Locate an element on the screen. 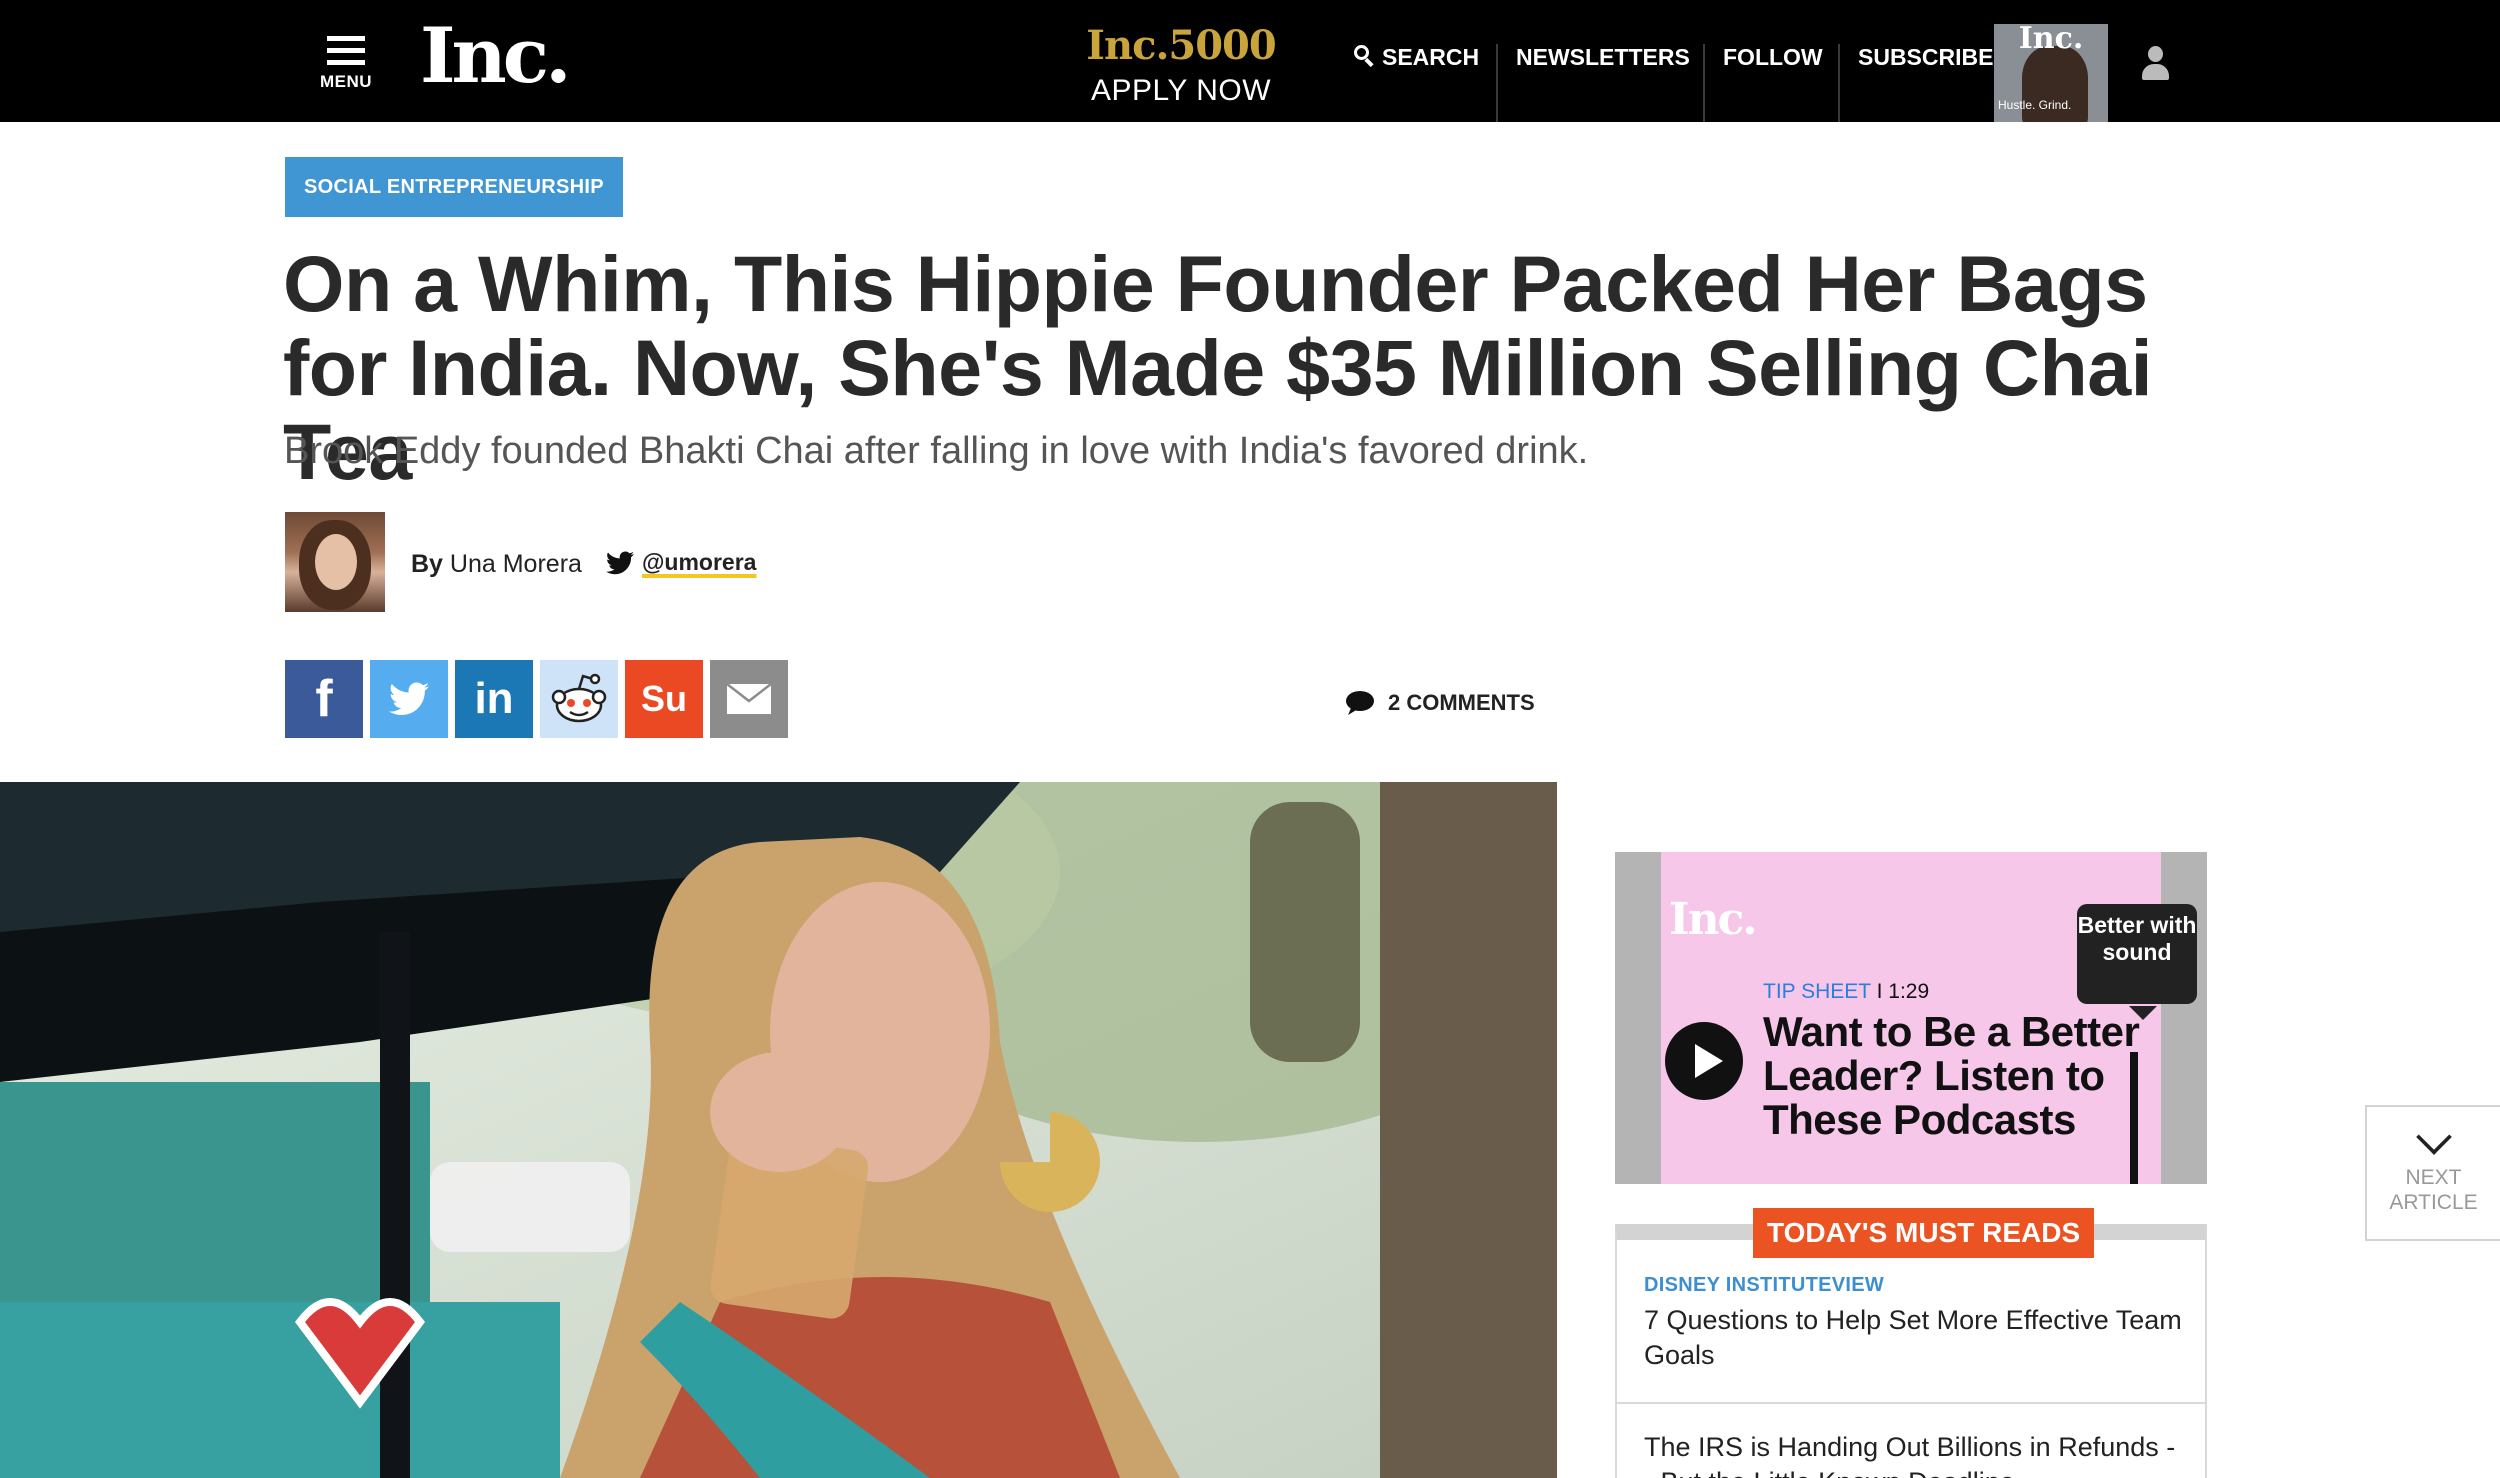 This screenshot has width=2500, height=1478. category-tag: SOCIAL ENTREPRENEURSHIP is located at coordinates (454, 187).